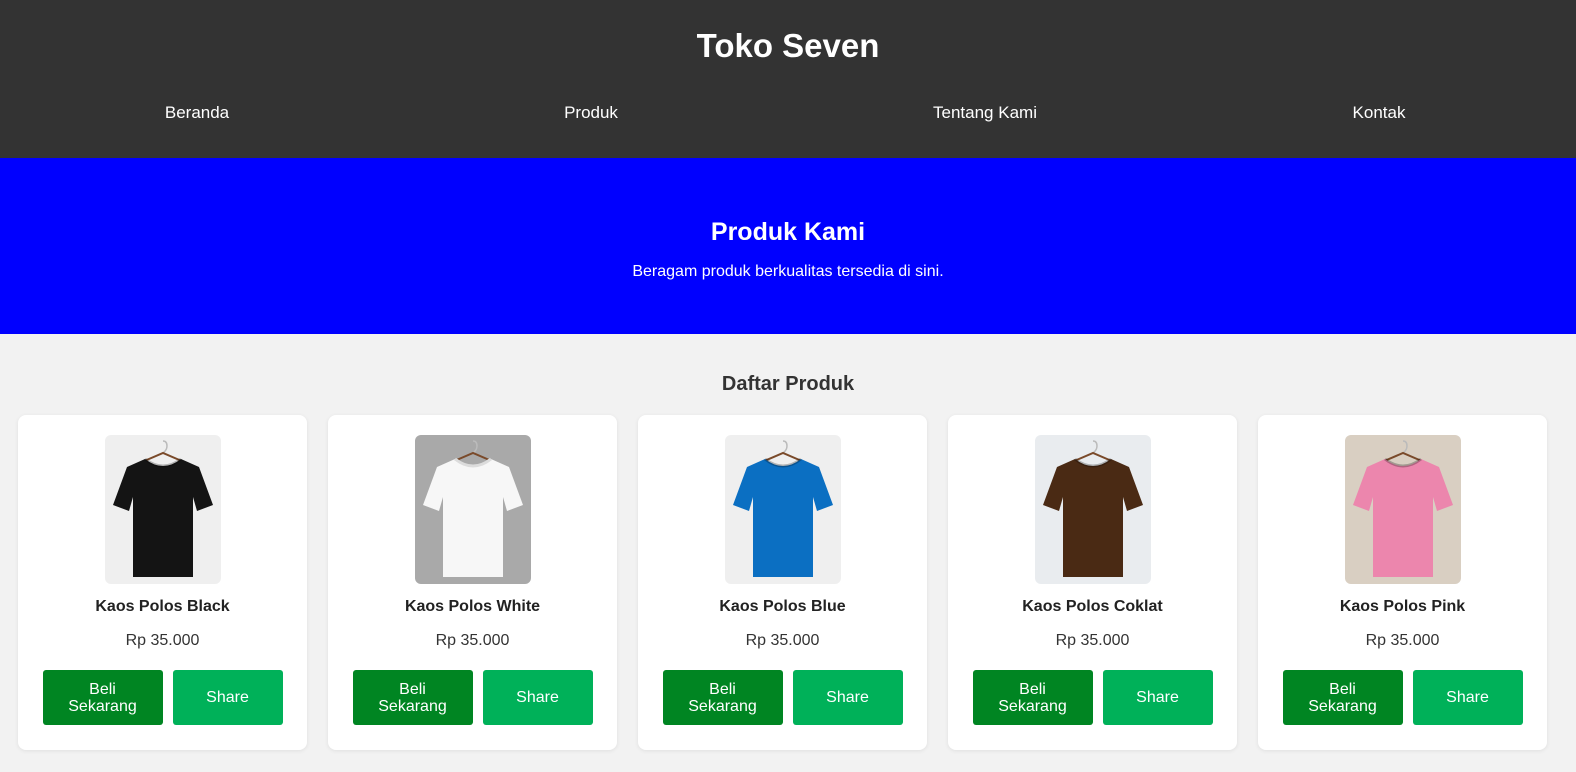 This screenshot has height=772, width=1576. Describe the element at coordinates (1092, 606) in the screenshot. I see `product-name: Kaos Polos Coklat` at that location.